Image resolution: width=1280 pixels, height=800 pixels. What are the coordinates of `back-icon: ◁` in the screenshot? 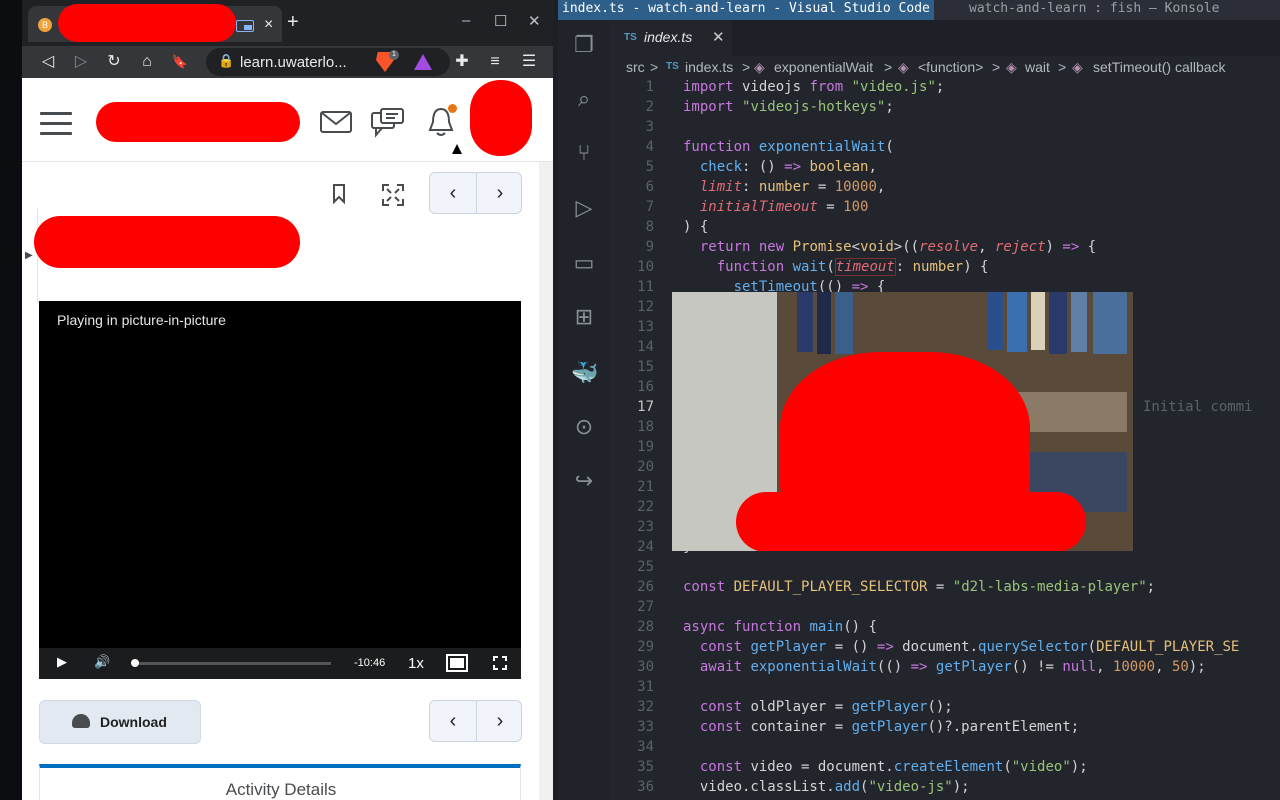 It's located at (48, 62).